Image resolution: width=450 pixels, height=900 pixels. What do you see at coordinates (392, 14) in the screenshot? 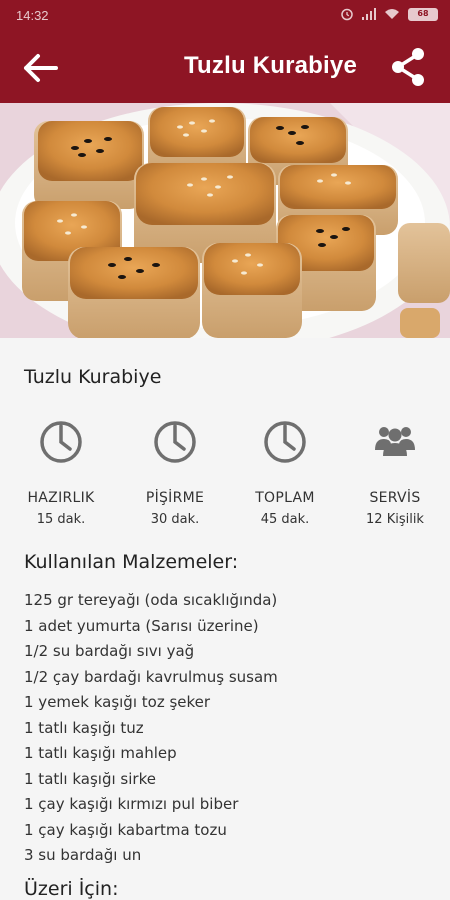
I see `wifi-icon` at bounding box center [392, 14].